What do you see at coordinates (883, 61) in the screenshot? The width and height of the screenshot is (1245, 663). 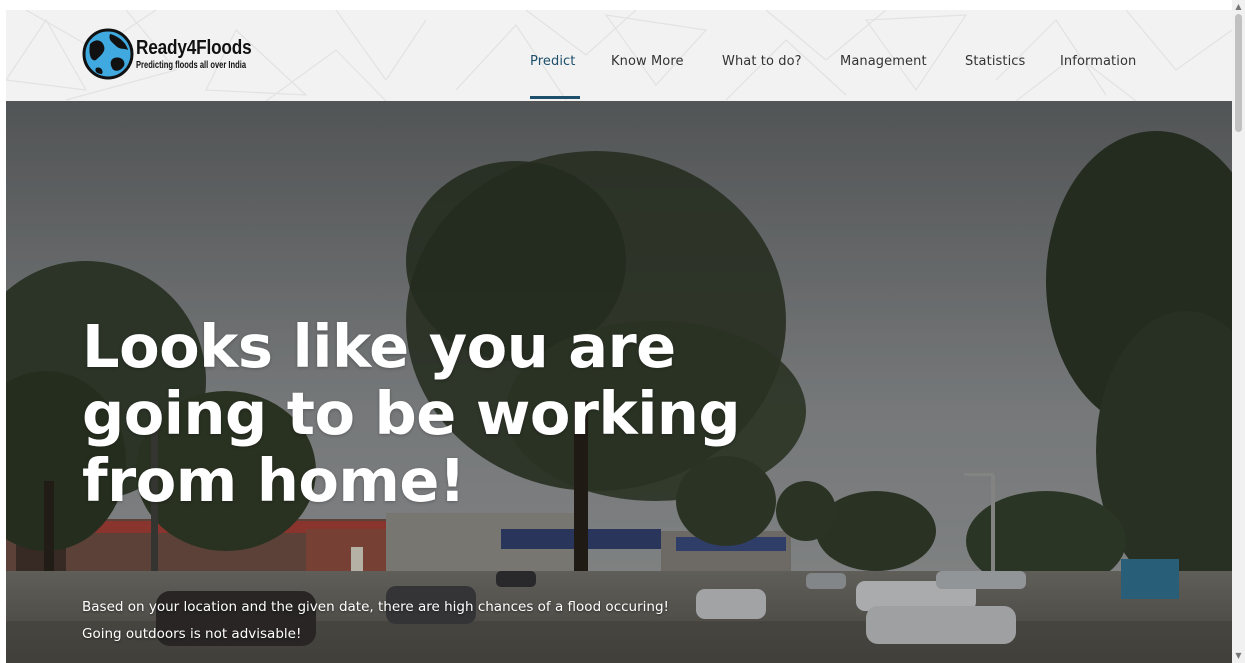 I see `nav-item-management: Management` at bounding box center [883, 61].